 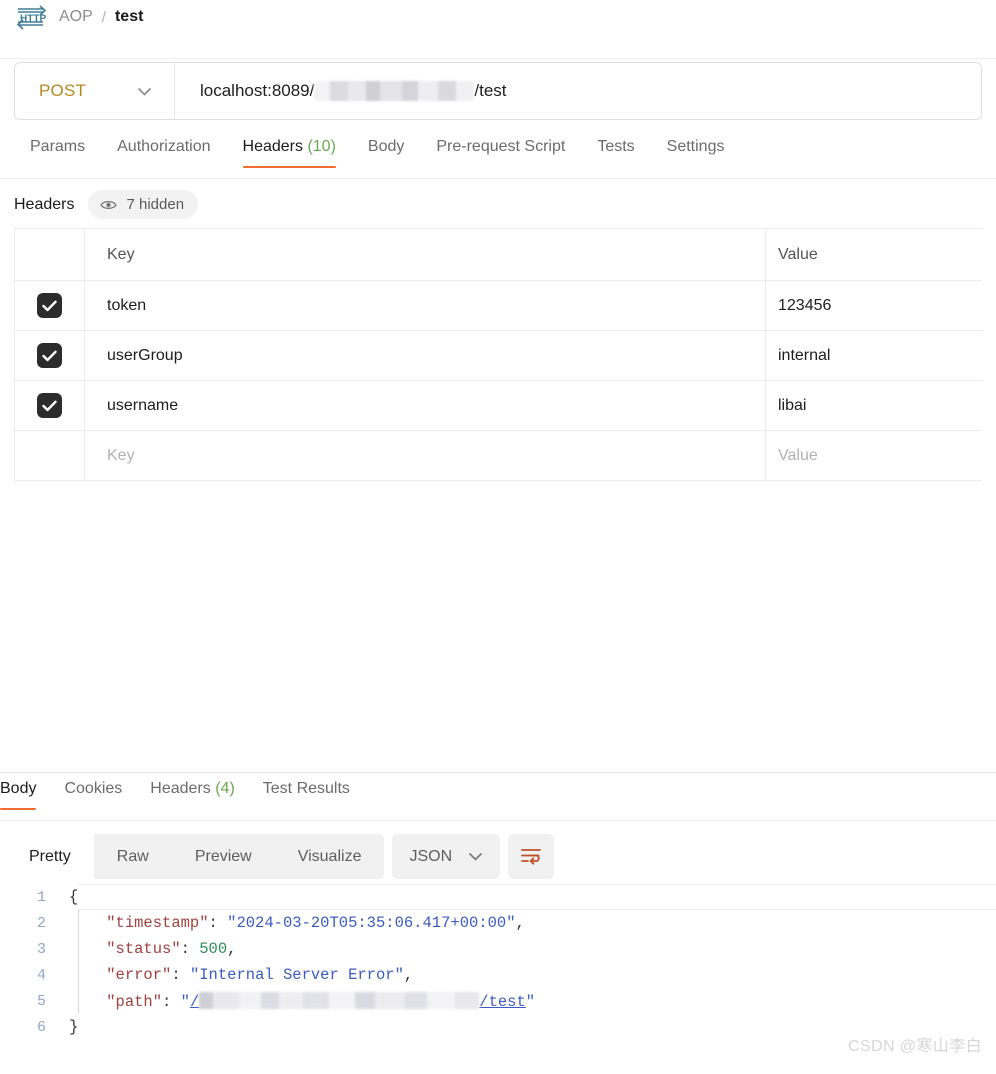 What do you see at coordinates (695, 146) in the screenshot?
I see `tab-label: Settings` at bounding box center [695, 146].